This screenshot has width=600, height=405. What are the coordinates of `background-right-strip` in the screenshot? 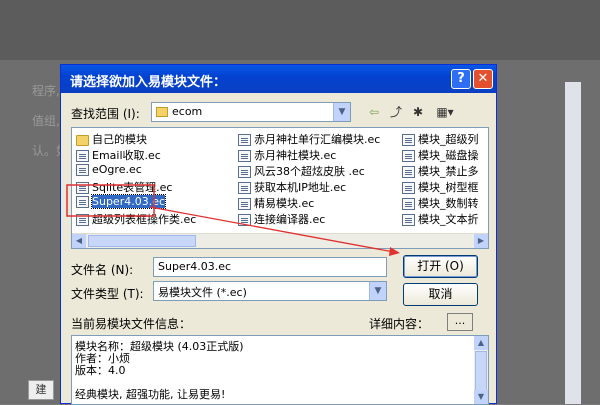 It's located at (573, 243).